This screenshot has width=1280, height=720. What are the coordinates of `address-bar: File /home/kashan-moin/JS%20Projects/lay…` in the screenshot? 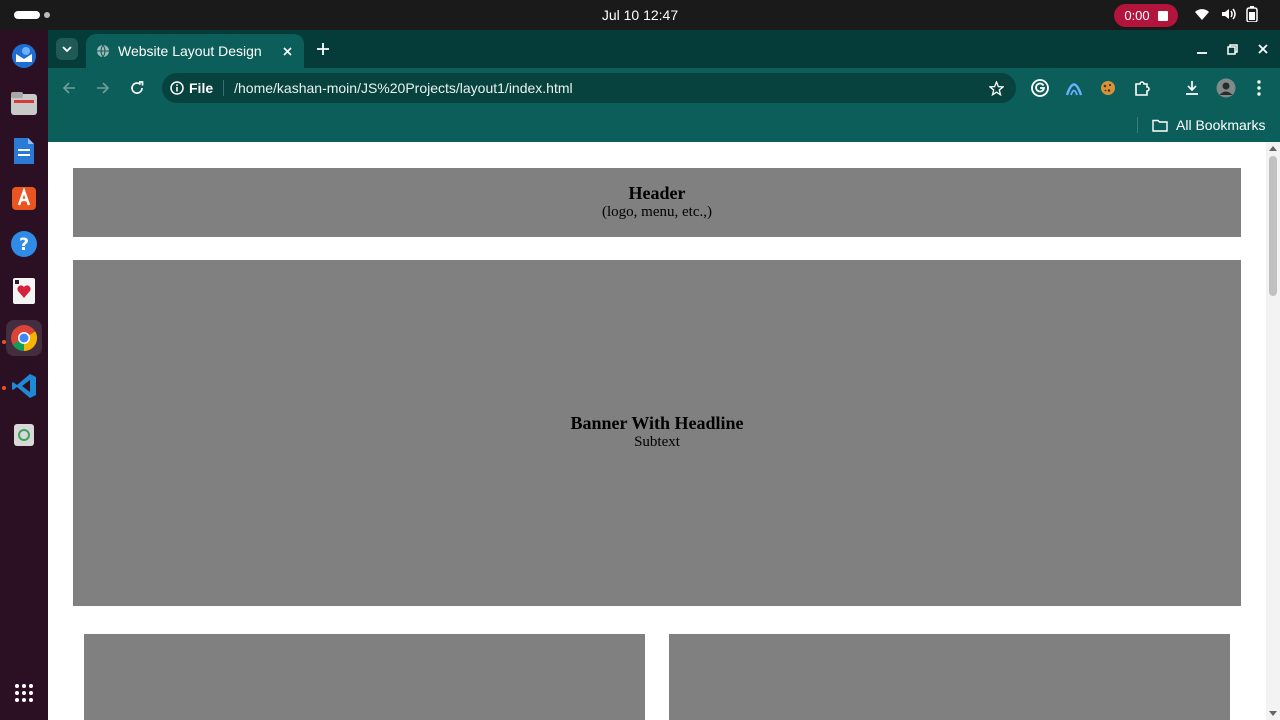 It's located at (589, 88).